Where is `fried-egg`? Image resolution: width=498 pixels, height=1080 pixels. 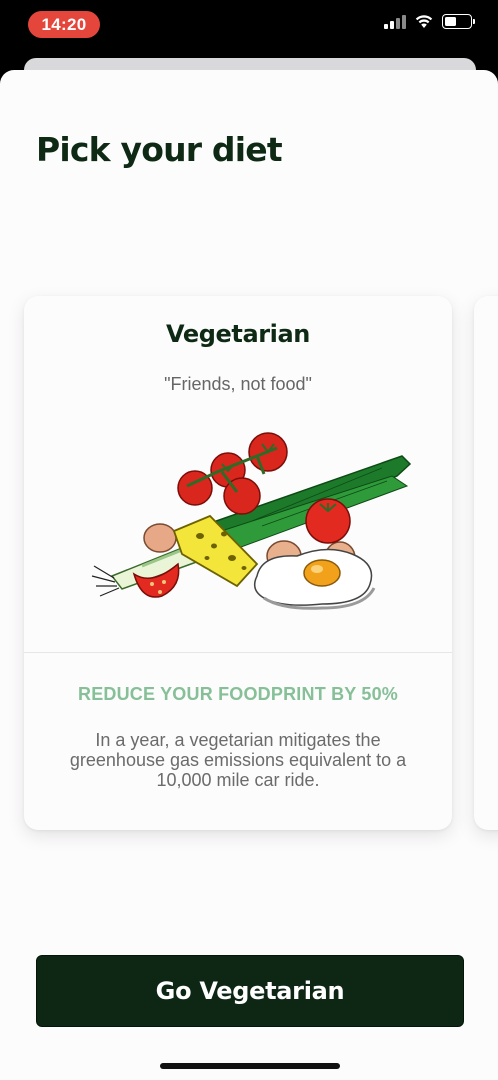 fried-egg is located at coordinates (314, 579).